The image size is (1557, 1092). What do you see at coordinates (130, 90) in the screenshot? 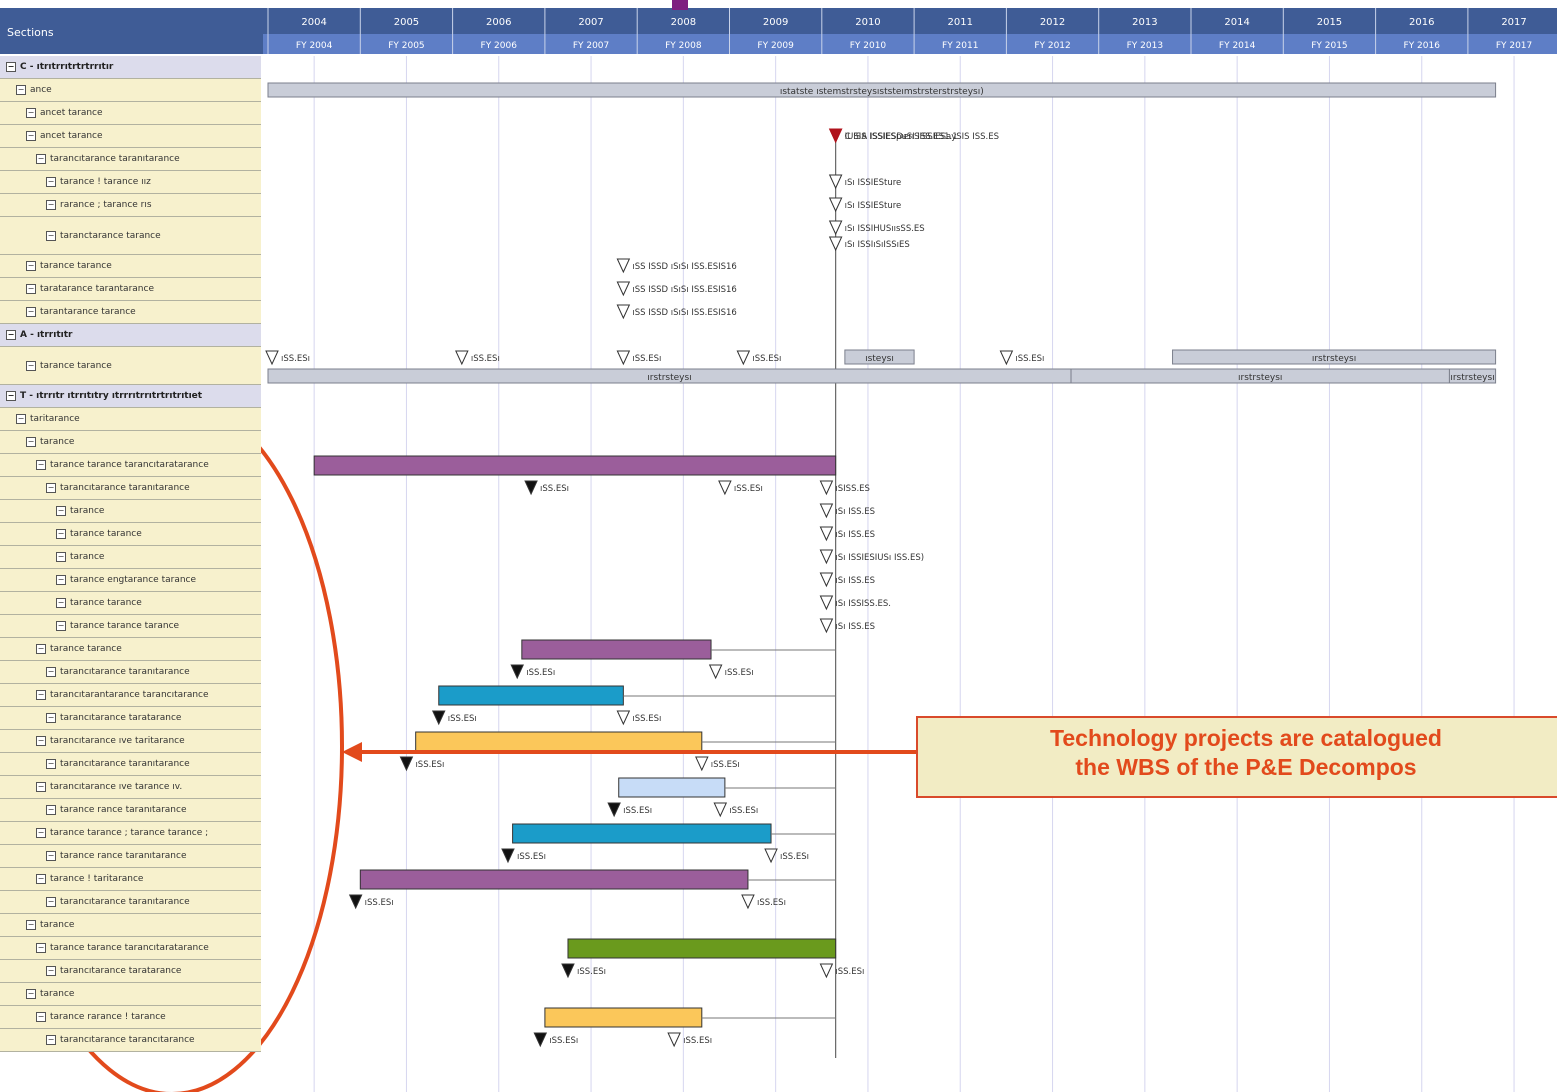
I see `task-row: − ance` at bounding box center [130, 90].